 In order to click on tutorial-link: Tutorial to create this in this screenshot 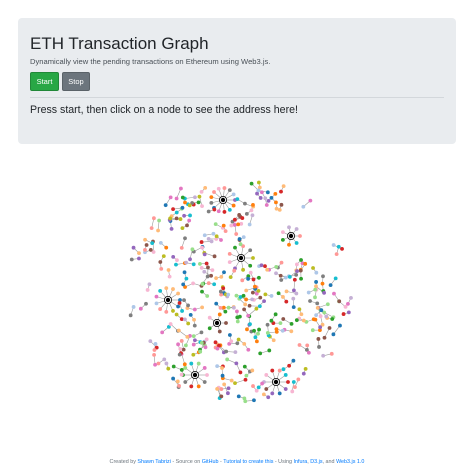, I will do `click(248, 462)`.